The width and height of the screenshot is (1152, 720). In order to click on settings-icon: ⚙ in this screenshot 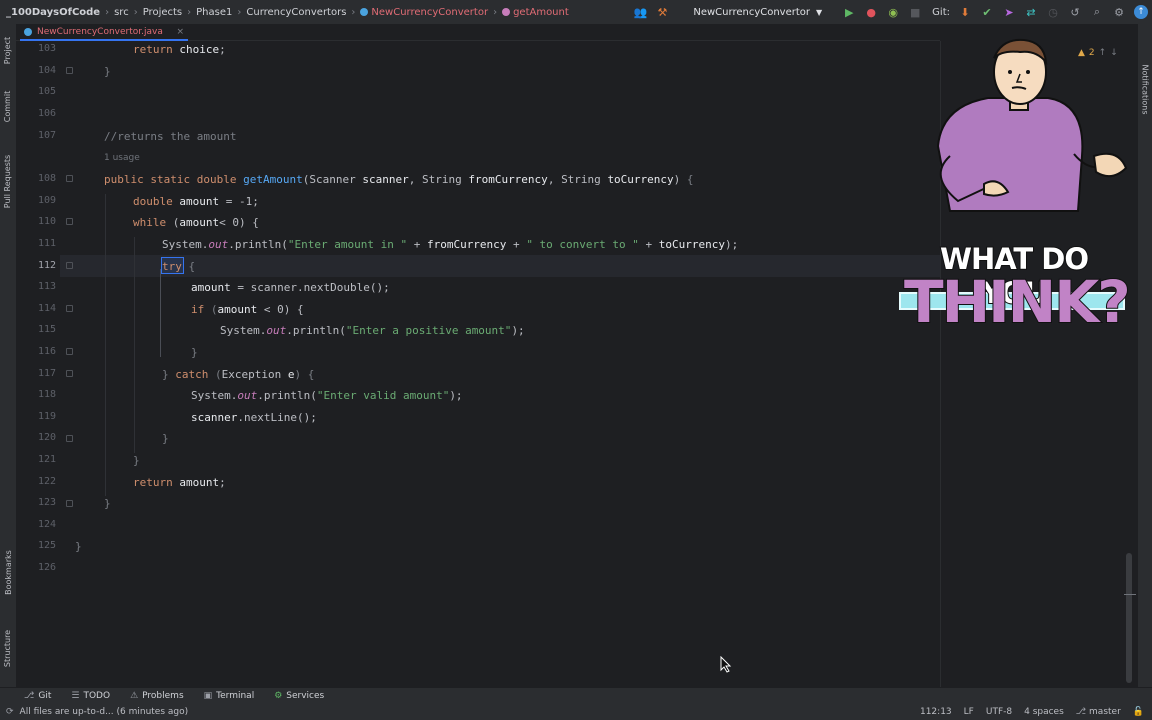, I will do `click(1119, 12)`.